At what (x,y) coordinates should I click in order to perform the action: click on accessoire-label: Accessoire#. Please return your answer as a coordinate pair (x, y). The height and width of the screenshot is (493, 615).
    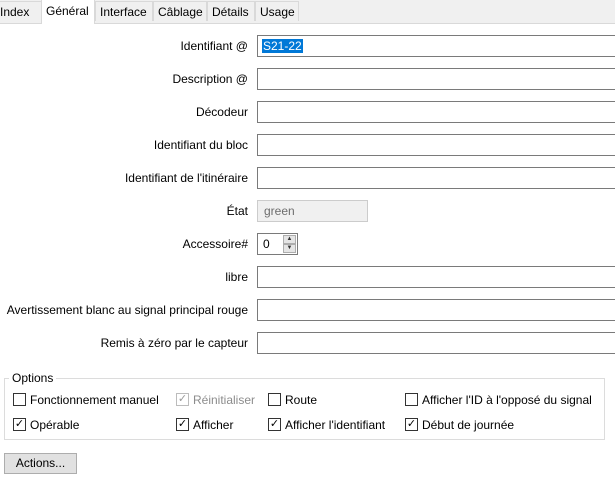
    Looking at the image, I should click on (215, 244).